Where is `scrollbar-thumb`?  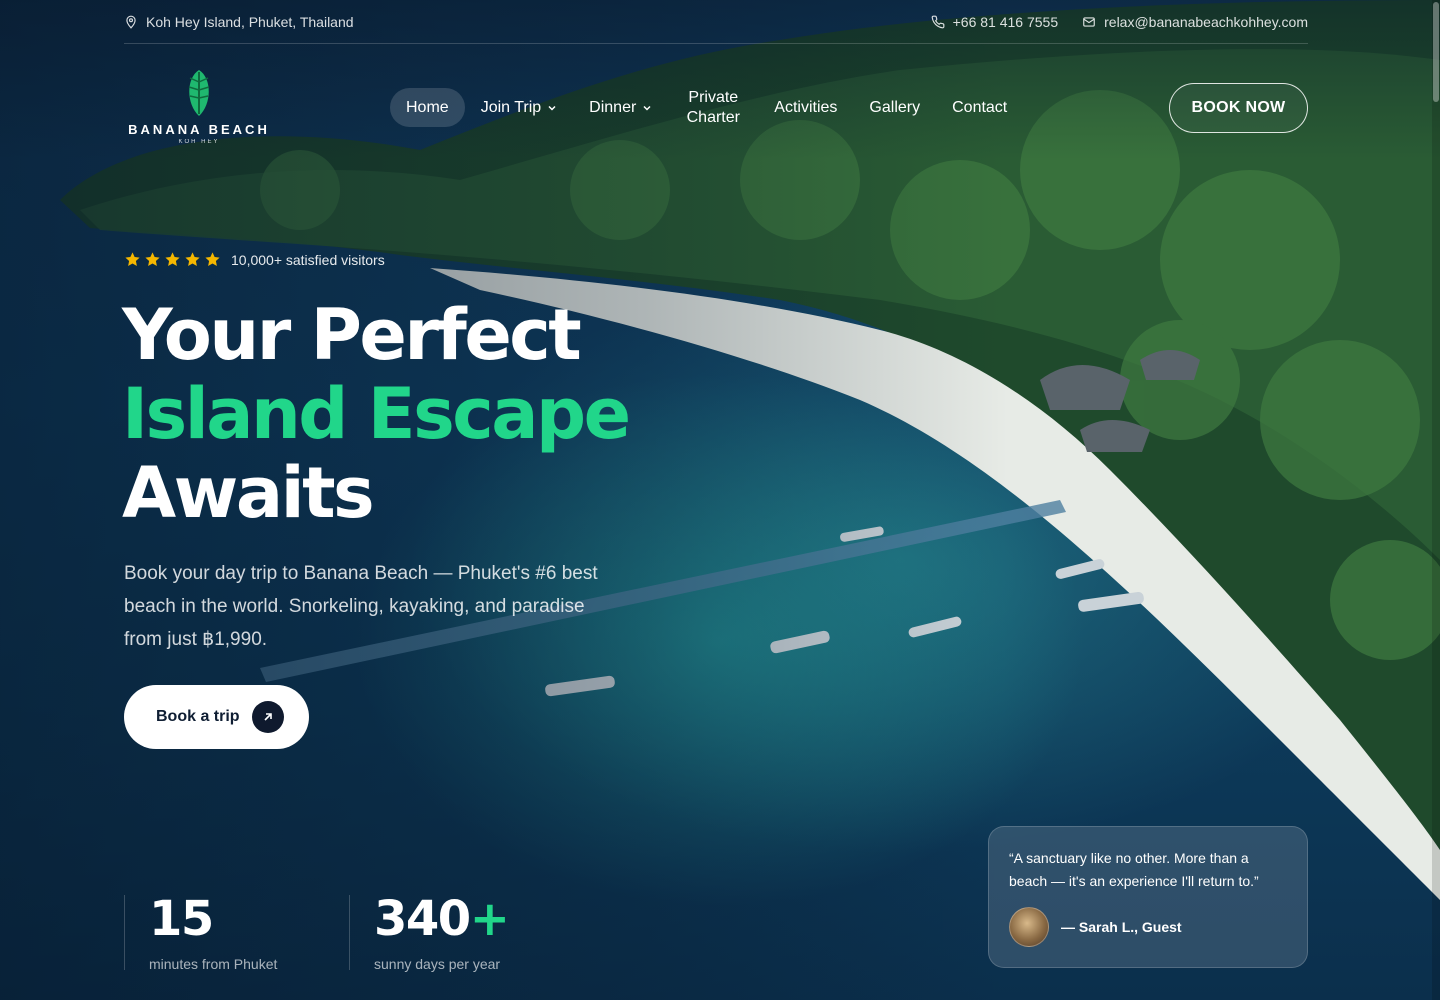 scrollbar-thumb is located at coordinates (1436, 52).